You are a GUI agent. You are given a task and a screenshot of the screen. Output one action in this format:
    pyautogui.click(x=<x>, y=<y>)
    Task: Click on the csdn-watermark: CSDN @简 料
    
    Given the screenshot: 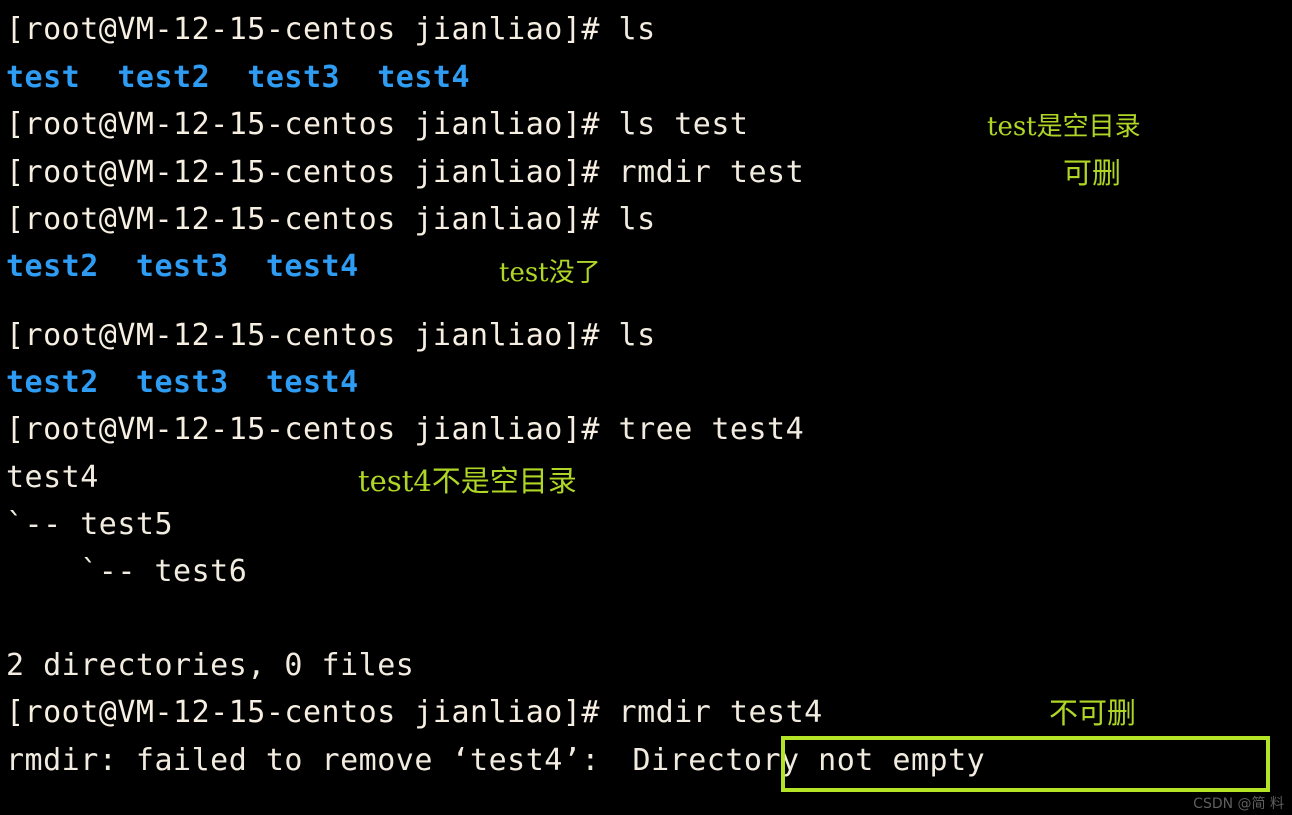 What is the action you would take?
    pyautogui.click(x=1238, y=804)
    